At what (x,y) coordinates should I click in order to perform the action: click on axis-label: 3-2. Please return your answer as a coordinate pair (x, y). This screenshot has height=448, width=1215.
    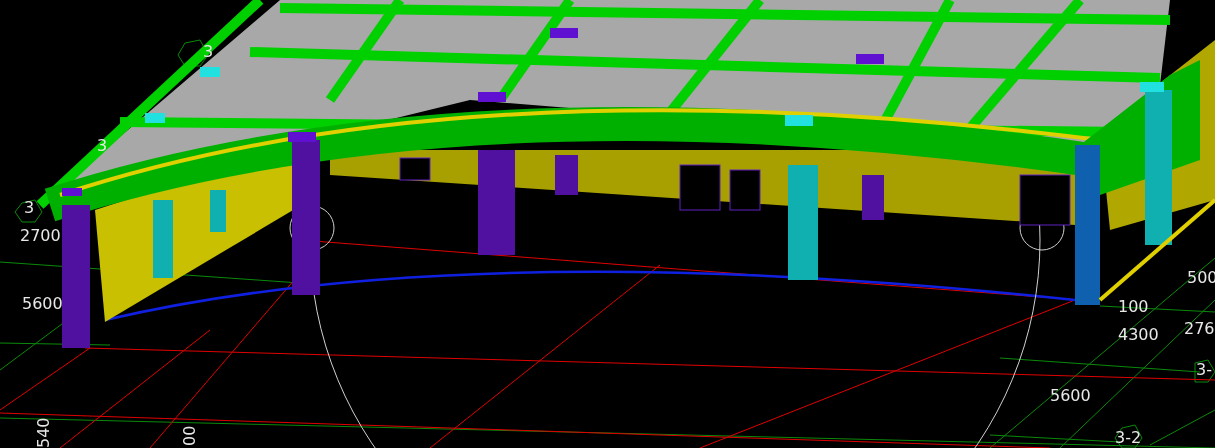
    Looking at the image, I should click on (1128, 438).